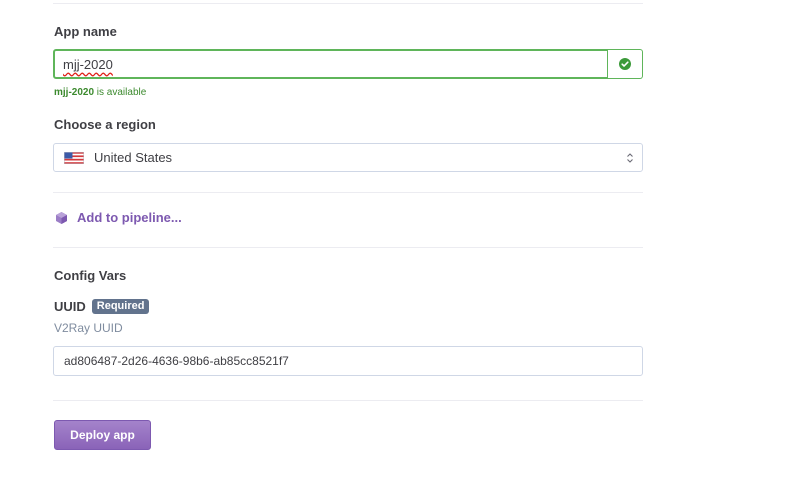 Image resolution: width=800 pixels, height=485 pixels. I want to click on region-label: Choose a region, so click(105, 124).